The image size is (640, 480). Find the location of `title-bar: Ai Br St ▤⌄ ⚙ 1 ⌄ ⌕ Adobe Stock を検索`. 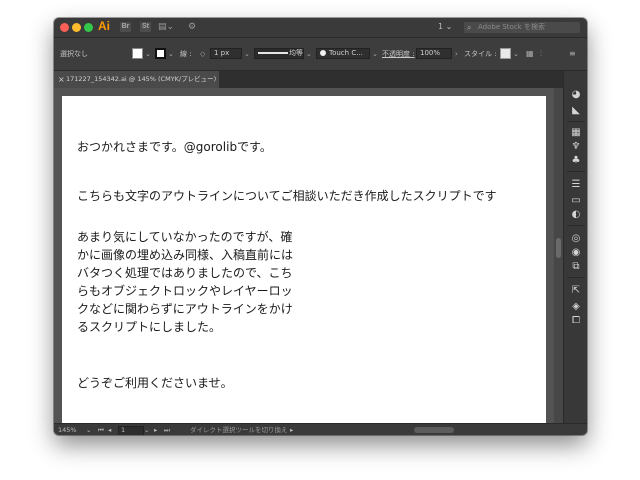

title-bar: Ai Br St ▤⌄ ⚙ 1 ⌄ ⌕ Adobe Stock を検索 is located at coordinates (320, 28).